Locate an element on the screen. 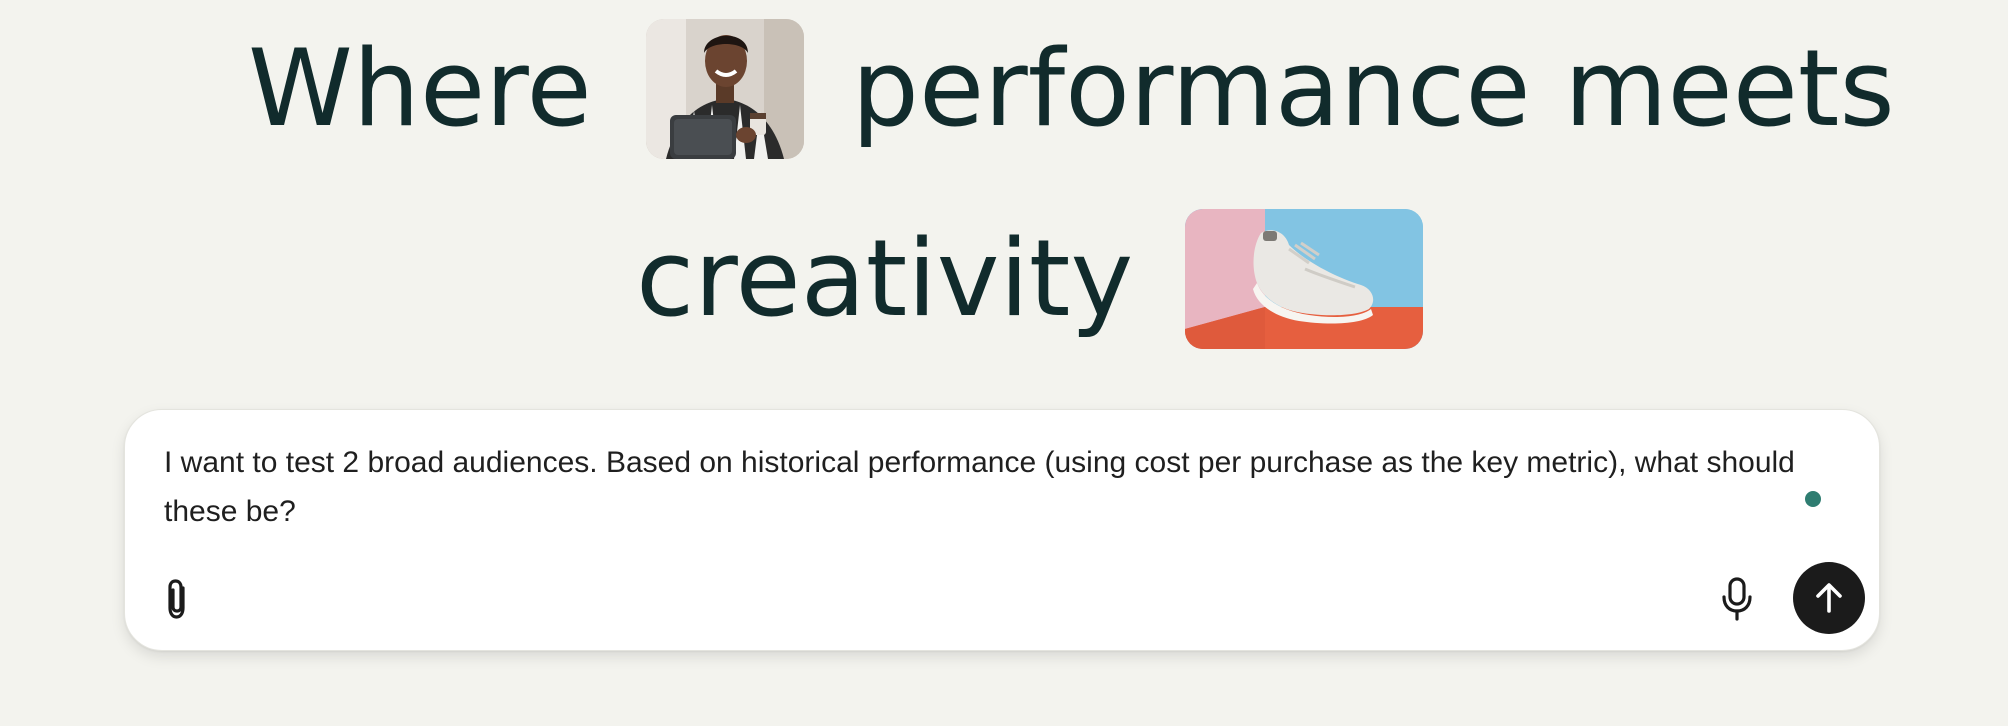 Image resolution: width=2008 pixels, height=726 pixels. paperclip-icon is located at coordinates (176, 599).